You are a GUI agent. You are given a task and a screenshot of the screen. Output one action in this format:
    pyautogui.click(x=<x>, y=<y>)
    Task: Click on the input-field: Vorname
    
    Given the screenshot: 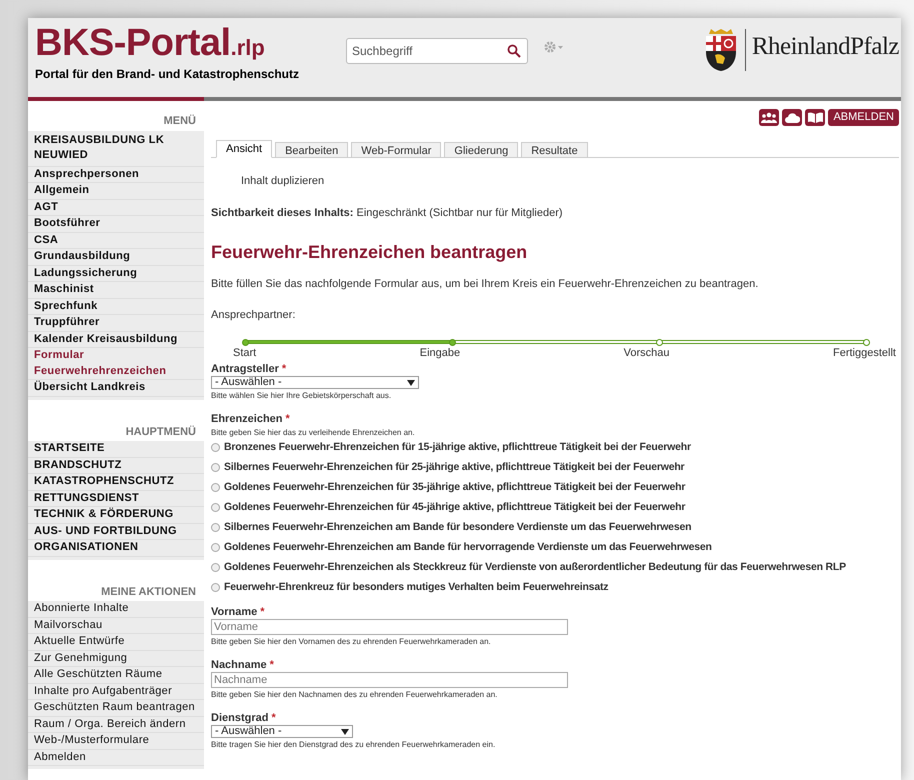 What is the action you would take?
    pyautogui.click(x=389, y=627)
    